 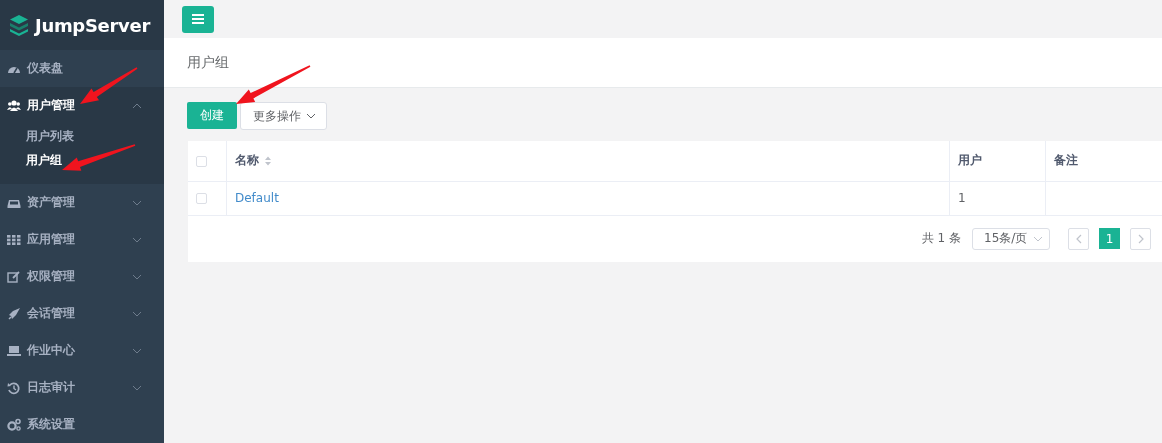 I want to click on more-actions-button: 更多操作, so click(x=283, y=116).